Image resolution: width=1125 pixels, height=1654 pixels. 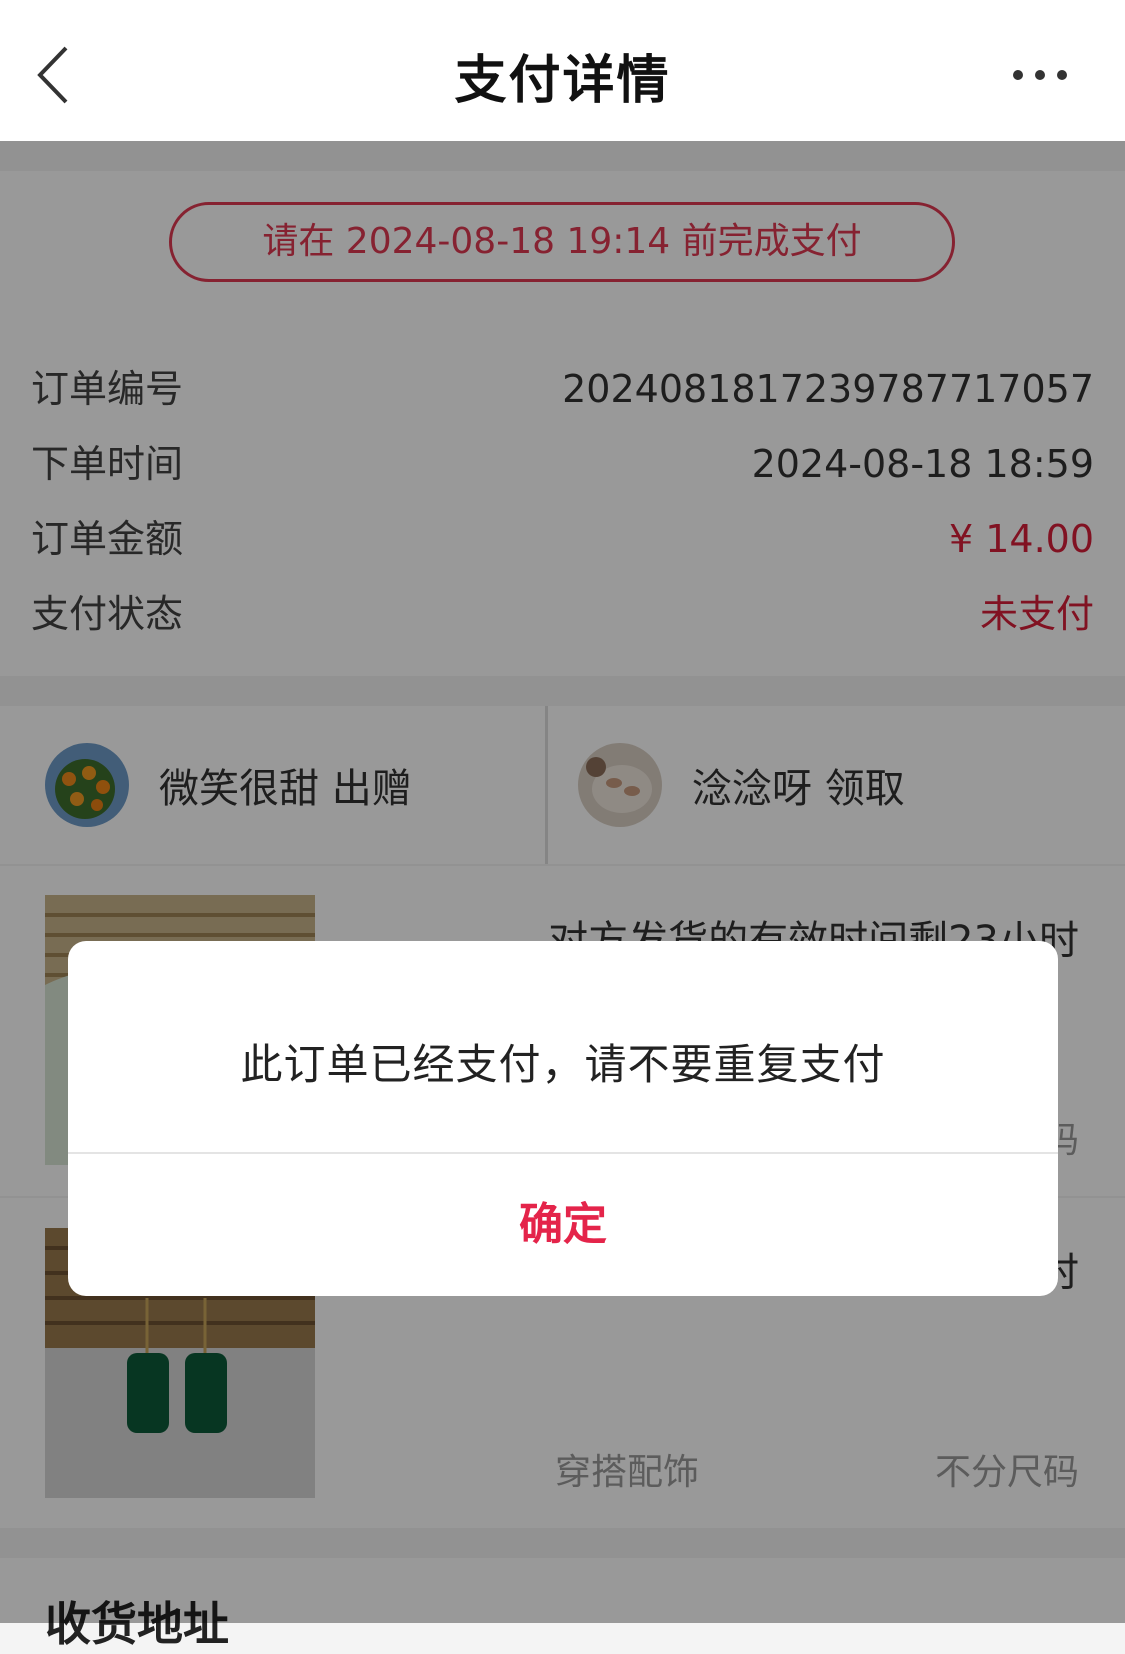 What do you see at coordinates (563, 1225) in the screenshot?
I see `confirm-button: 确定` at bounding box center [563, 1225].